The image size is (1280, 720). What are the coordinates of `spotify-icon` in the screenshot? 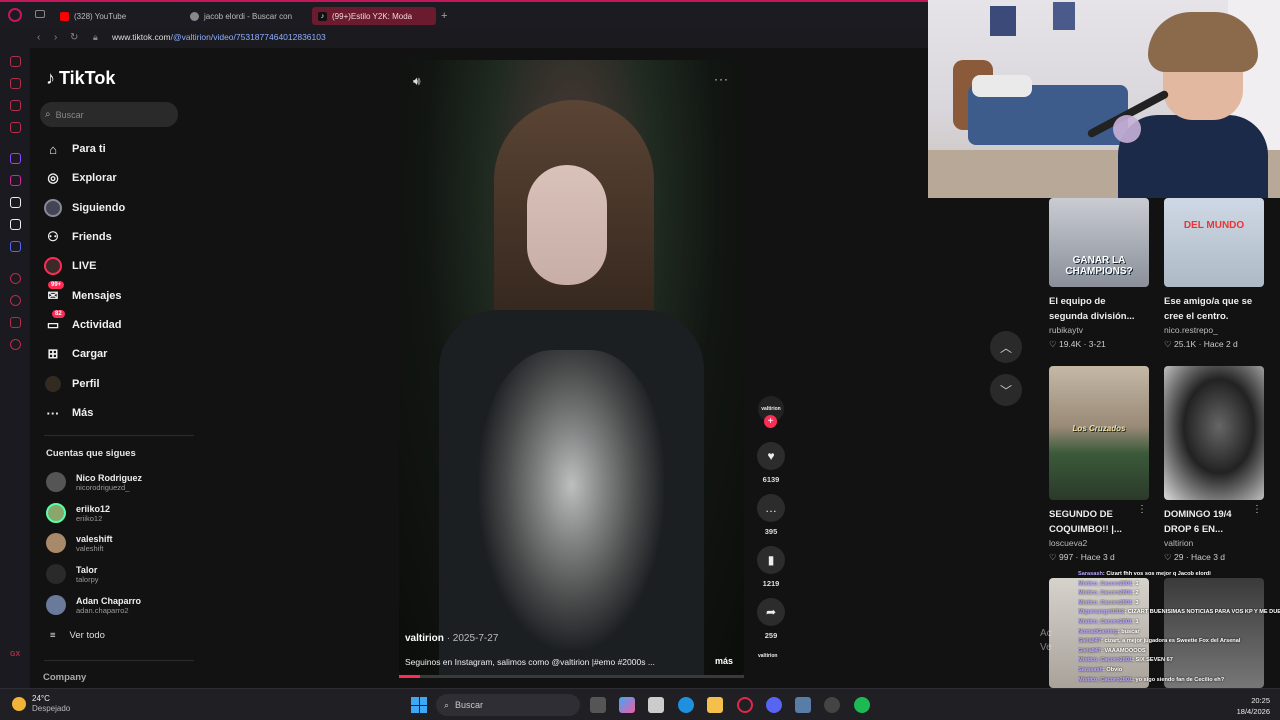 It's located at (862, 705).